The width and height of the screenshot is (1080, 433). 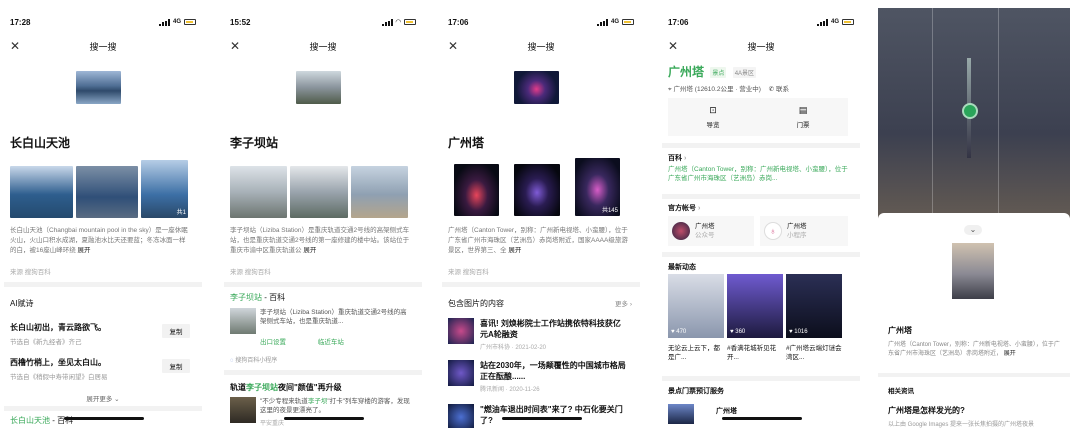 What do you see at coordinates (684, 208) in the screenshot?
I see `official-accounts-label: 官方帐号 ›` at bounding box center [684, 208].